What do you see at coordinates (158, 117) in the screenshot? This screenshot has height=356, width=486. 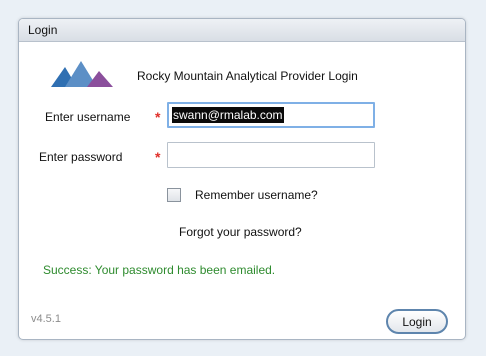 I see `username-required-mark: *` at bounding box center [158, 117].